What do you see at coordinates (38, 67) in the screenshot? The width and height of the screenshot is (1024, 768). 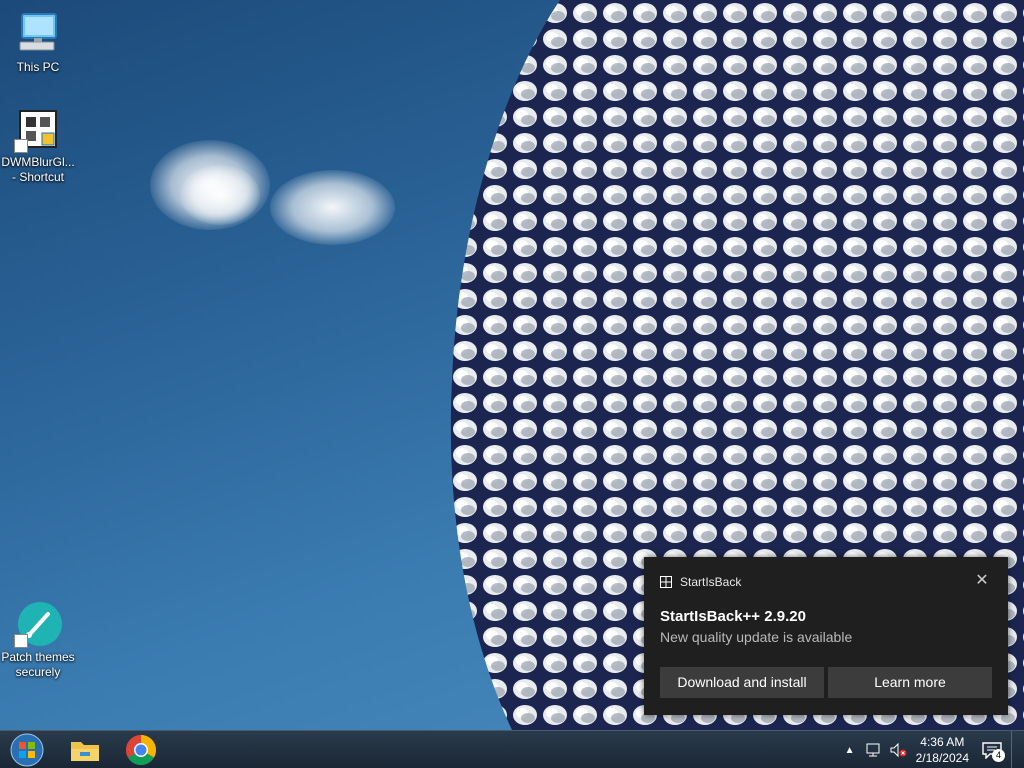 I see `desktop-icon-label: This PC` at bounding box center [38, 67].